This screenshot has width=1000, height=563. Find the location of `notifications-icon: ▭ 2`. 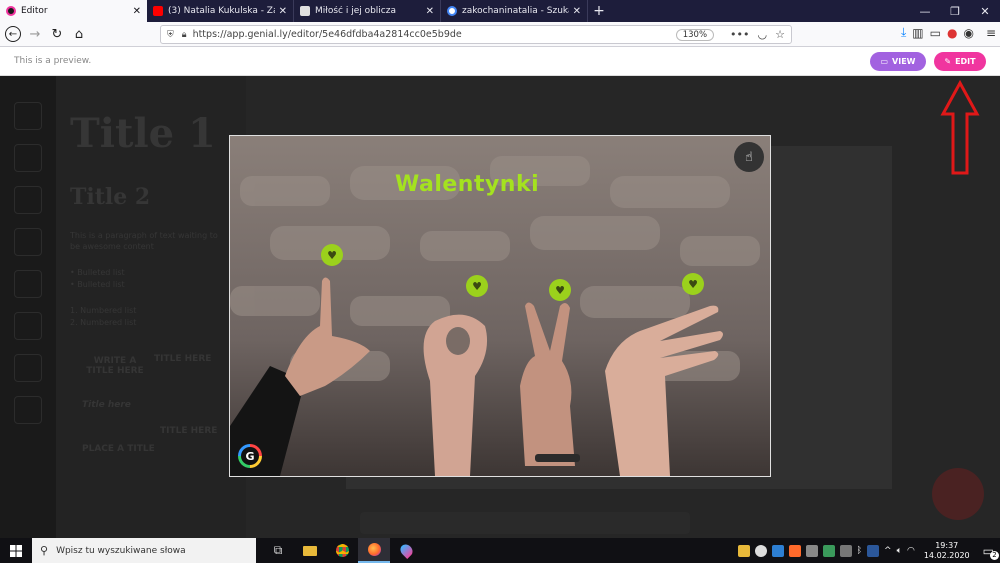

notifications-icon: ▭ 2 is located at coordinates (991, 552).